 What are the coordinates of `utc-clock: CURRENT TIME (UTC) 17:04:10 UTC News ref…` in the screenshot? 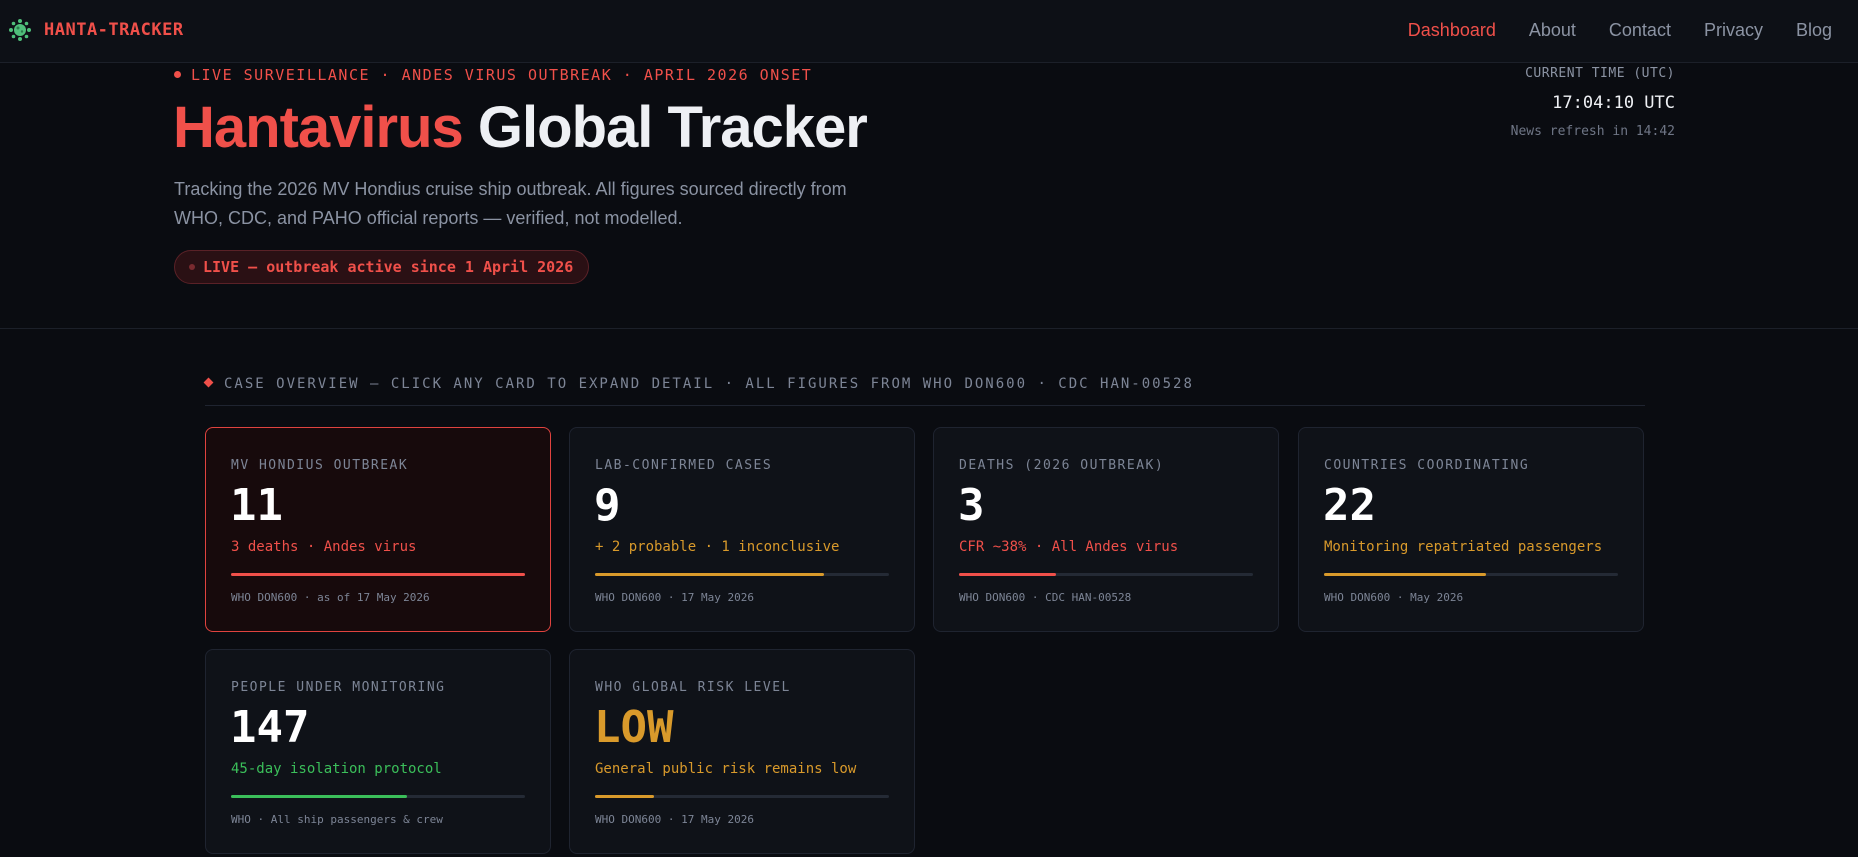 It's located at (1593, 102).